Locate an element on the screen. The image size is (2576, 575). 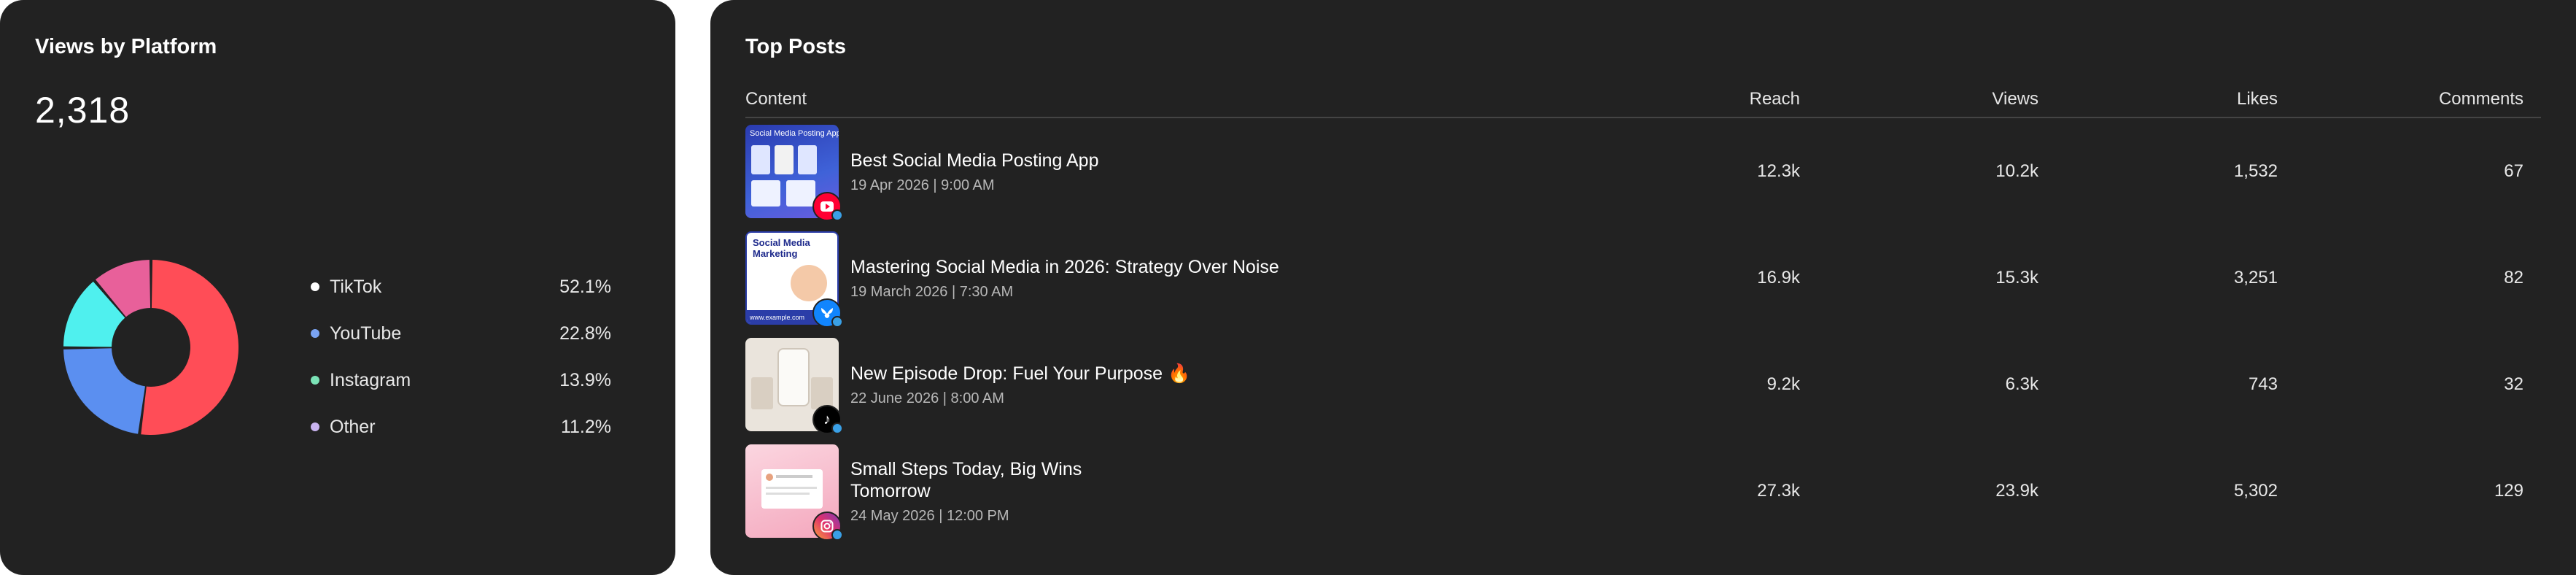
total-views: 2,318 is located at coordinates (83, 110).